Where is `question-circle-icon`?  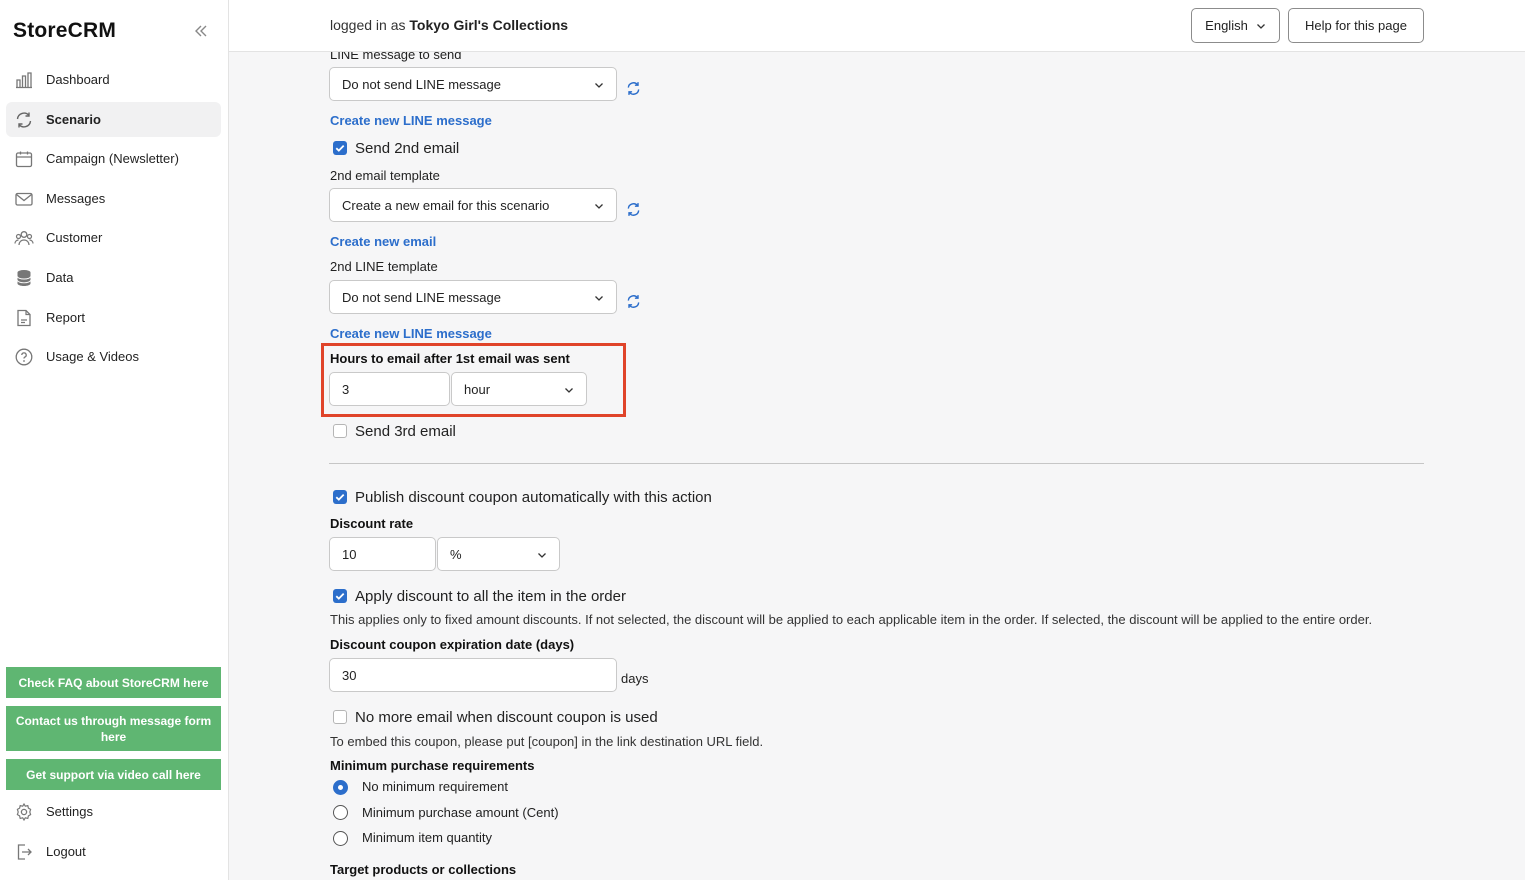 question-circle-icon is located at coordinates (24, 356).